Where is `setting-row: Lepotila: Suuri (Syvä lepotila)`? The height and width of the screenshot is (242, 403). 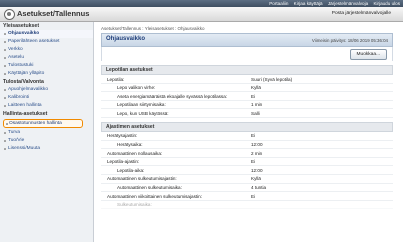 setting-row: Lepotila: Suuri (Syvä lepotila) is located at coordinates (247, 79).